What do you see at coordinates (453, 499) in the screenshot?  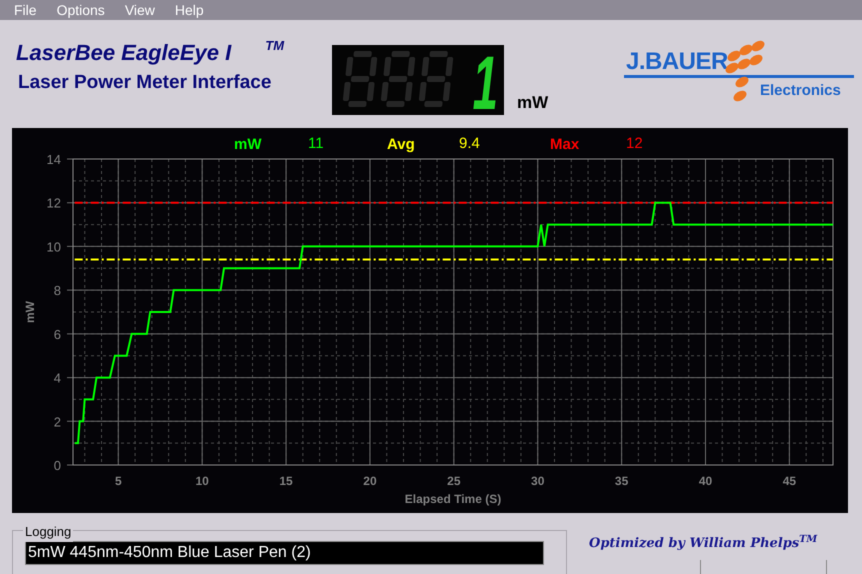 I see `x-axis-title: Elapsed Time (S)` at bounding box center [453, 499].